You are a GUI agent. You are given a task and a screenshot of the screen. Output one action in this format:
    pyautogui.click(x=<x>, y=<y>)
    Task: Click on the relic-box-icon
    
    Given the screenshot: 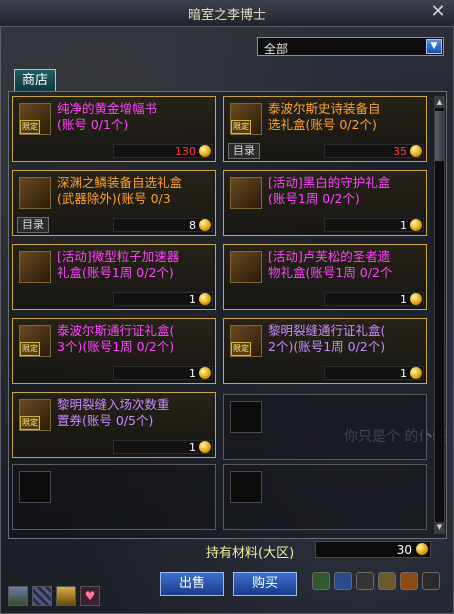 What is the action you would take?
    pyautogui.click(x=246, y=267)
    